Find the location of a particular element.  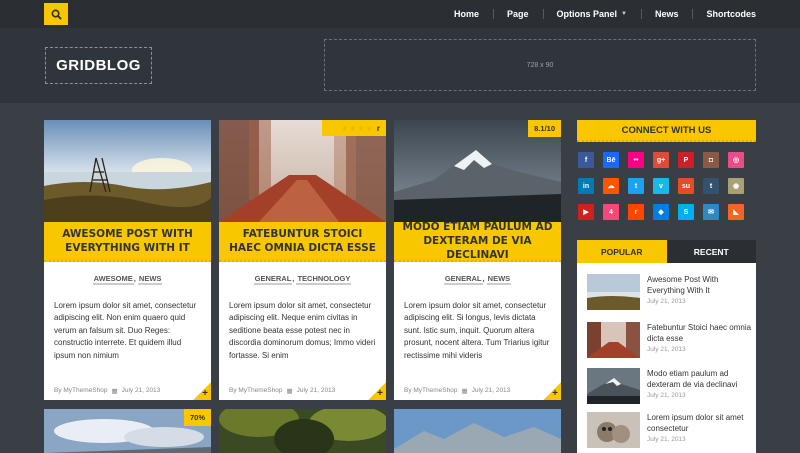

search-button is located at coordinates (56, 14).